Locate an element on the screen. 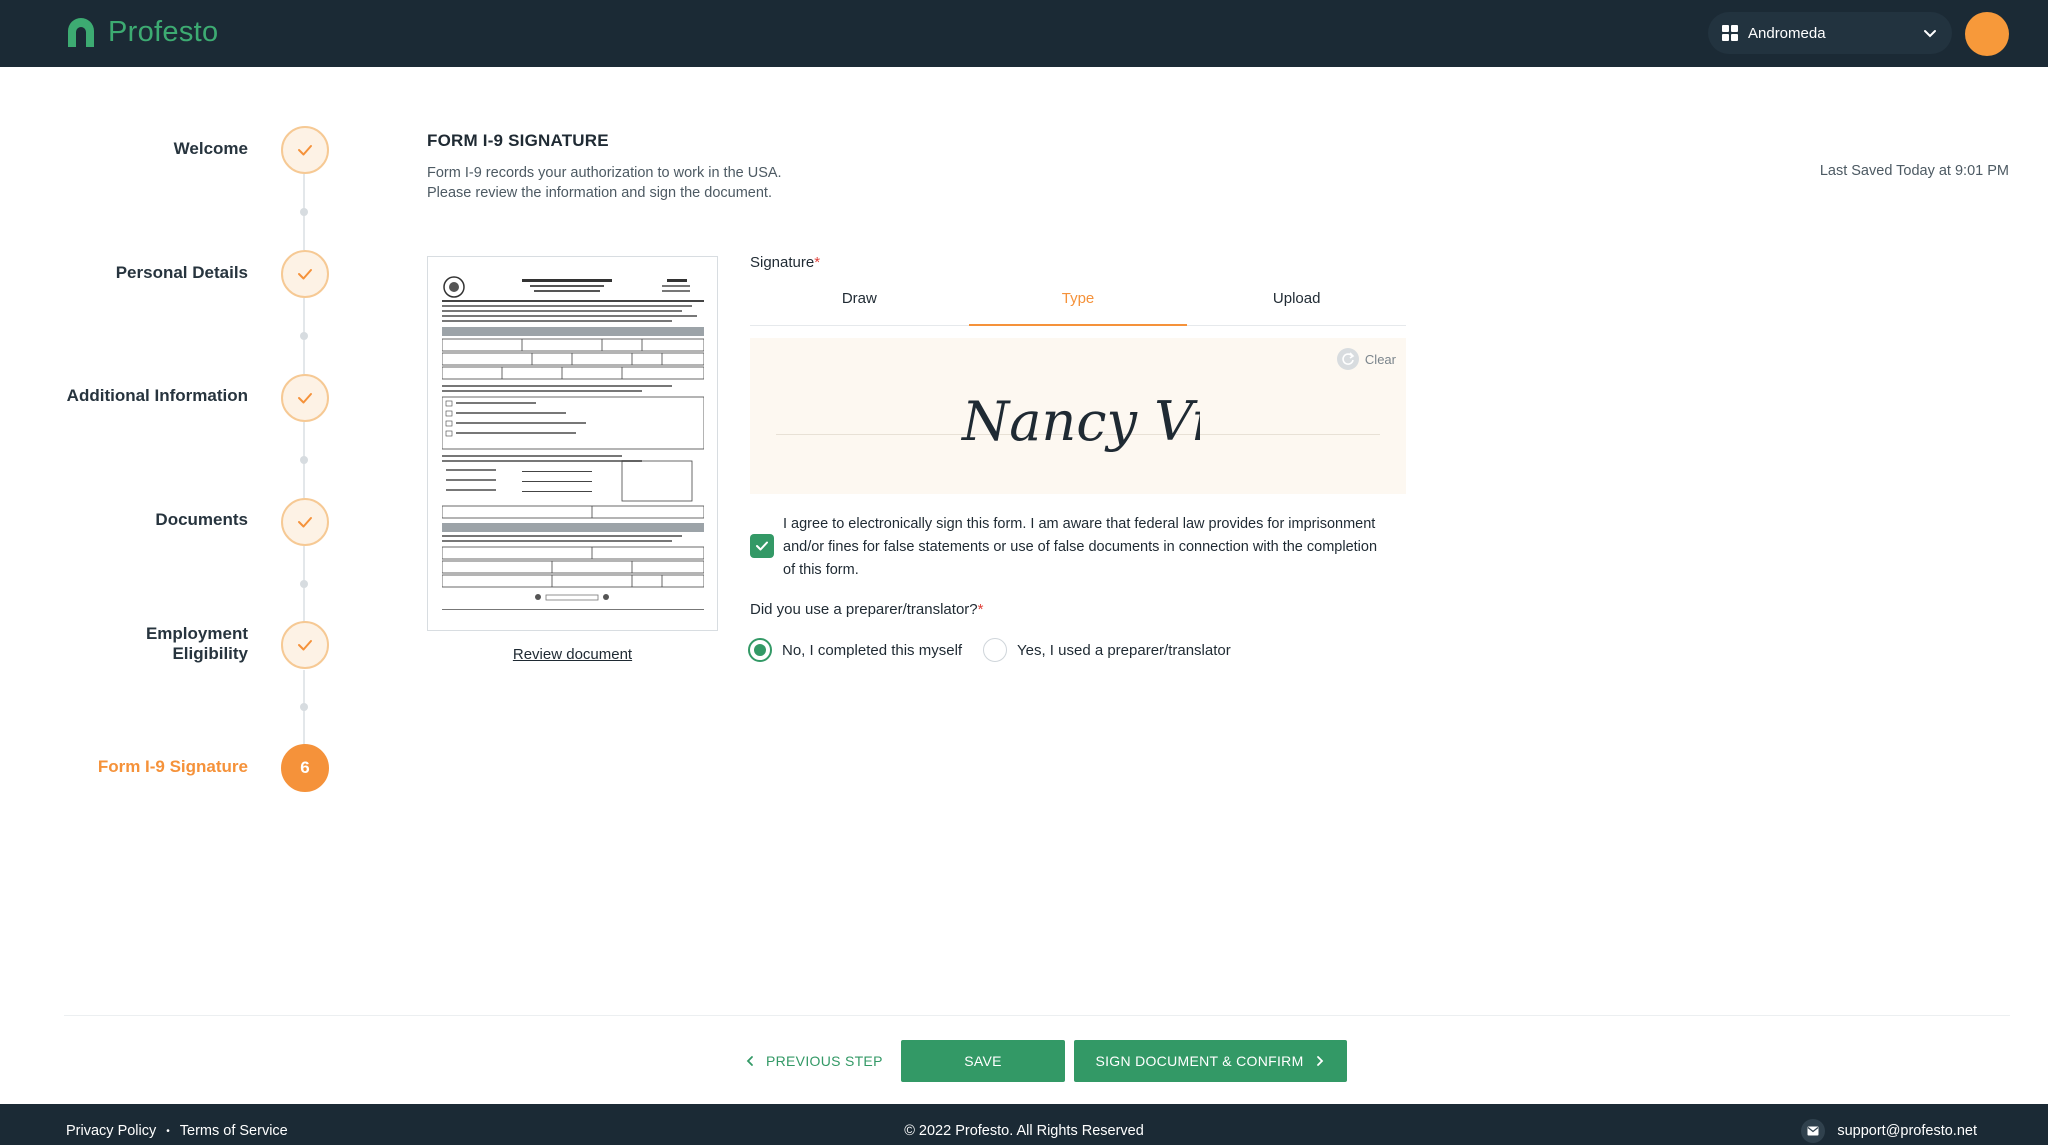  tab-type: Type is located at coordinates (1078, 306).